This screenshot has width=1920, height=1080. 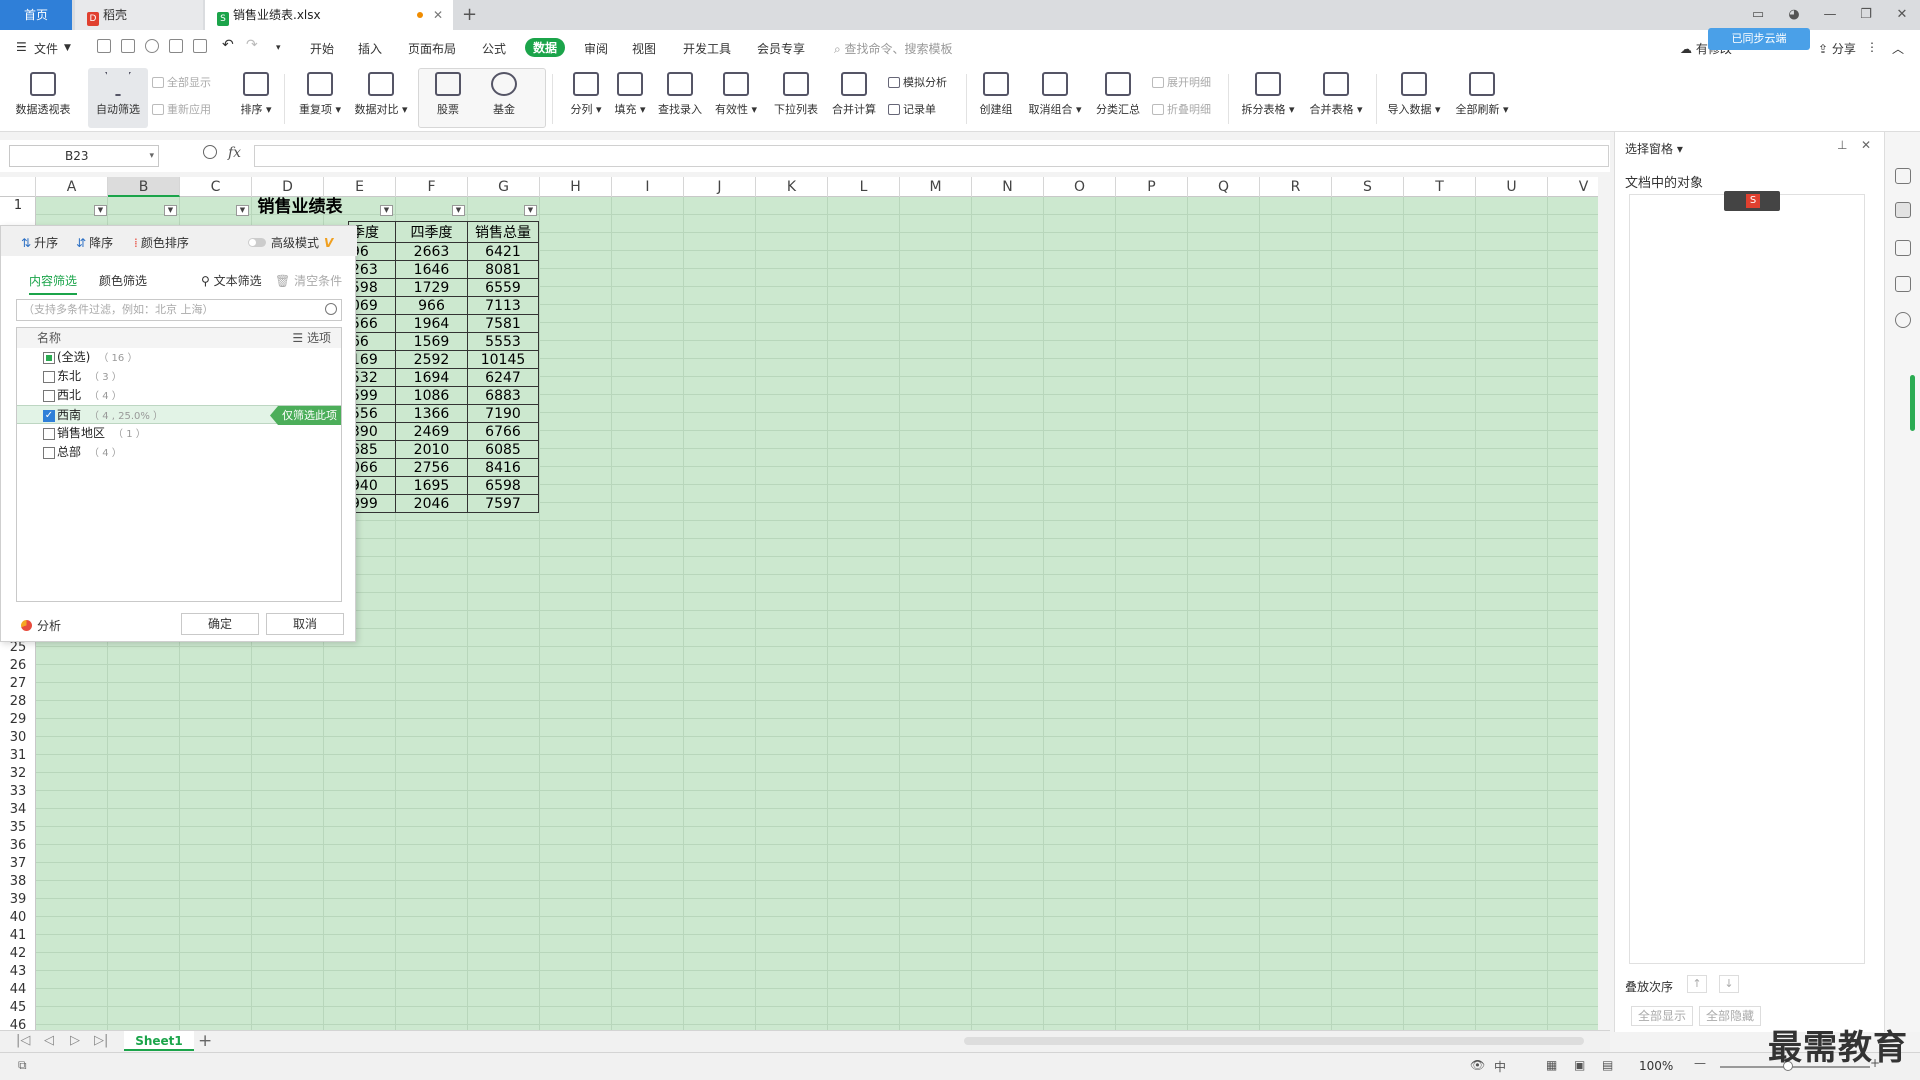 What do you see at coordinates (431, 251) in the screenshot?
I see `table-cell: 2663` at bounding box center [431, 251].